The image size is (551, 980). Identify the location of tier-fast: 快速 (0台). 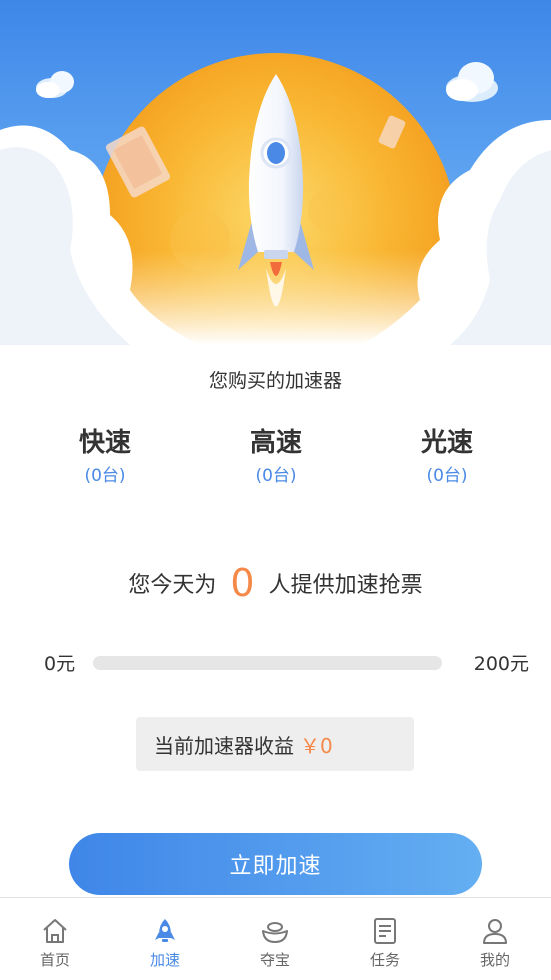
(105, 457).